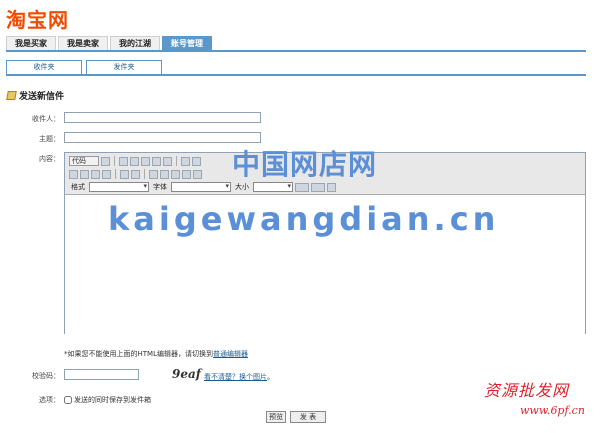 The height and width of the screenshot is (433, 600). Describe the element at coordinates (270, 377) in the screenshot. I see `captcha-suffix: 。` at that location.